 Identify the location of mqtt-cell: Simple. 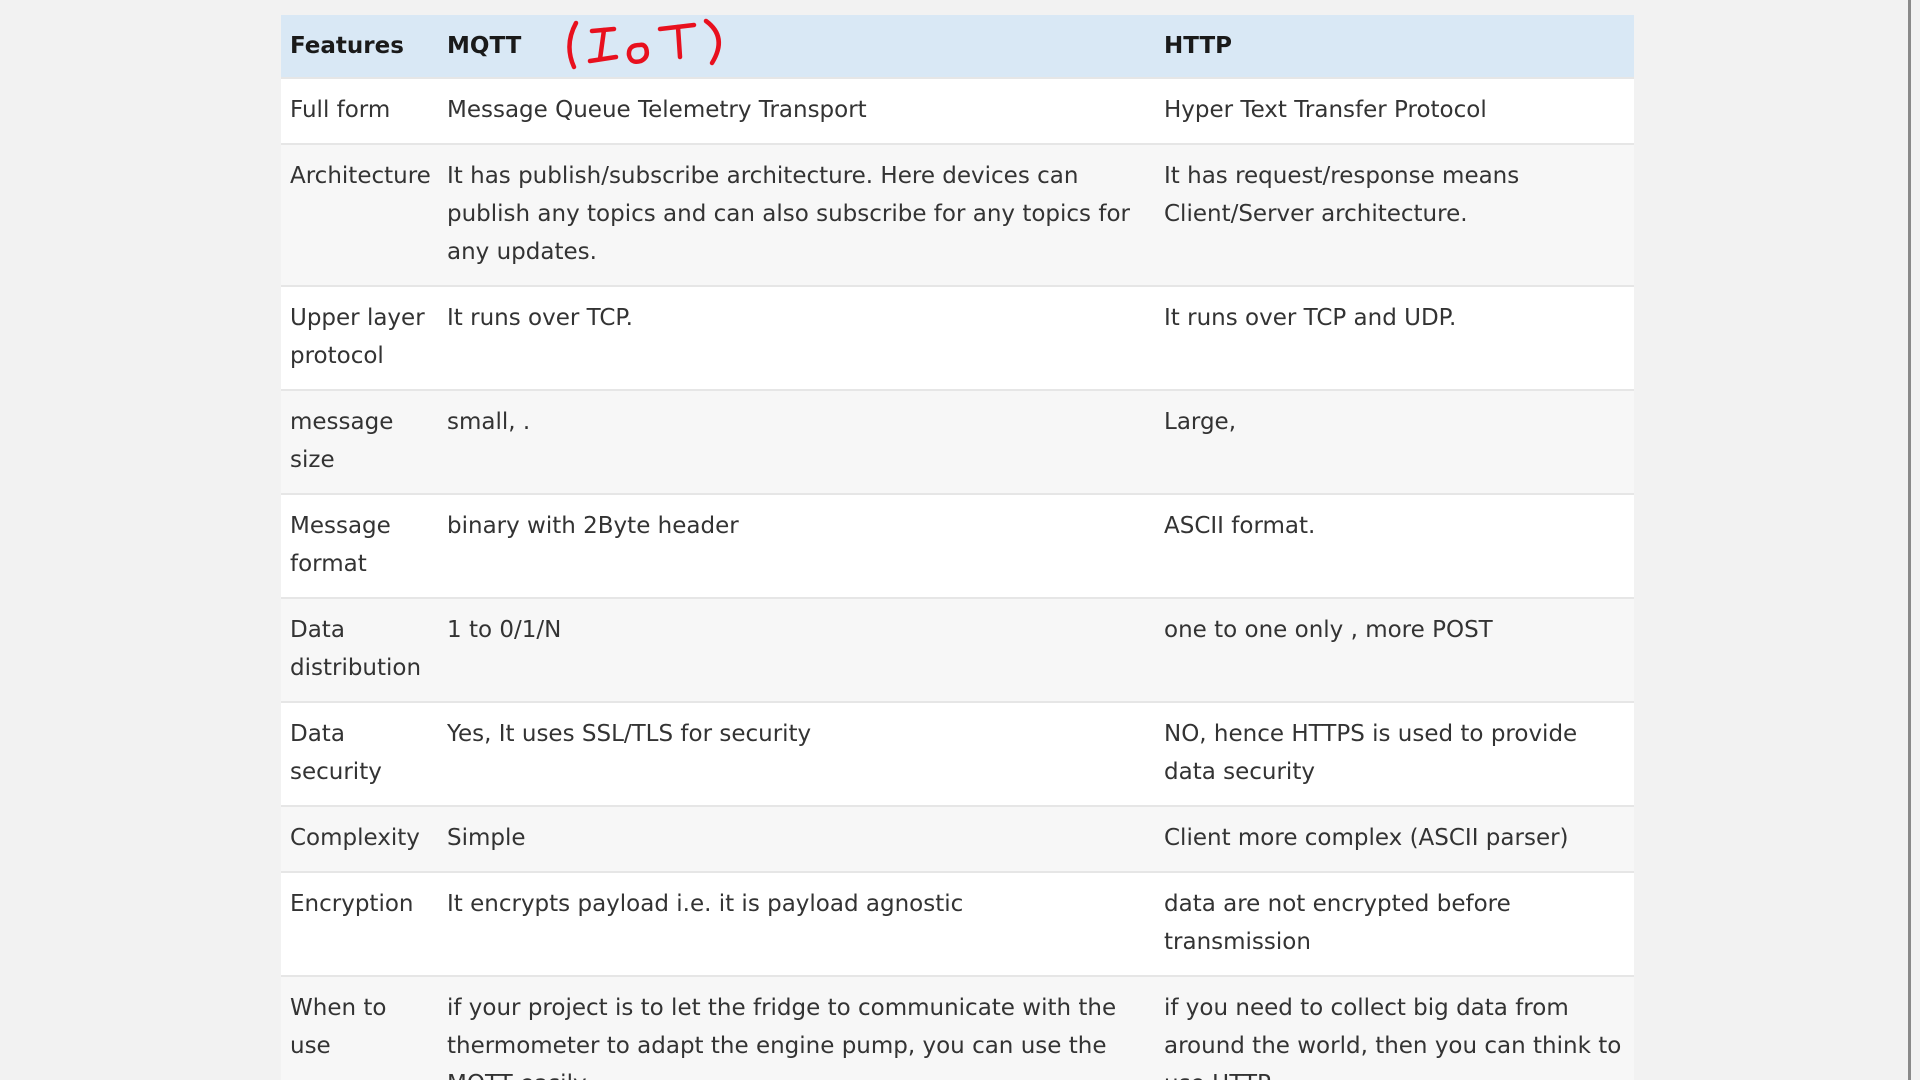
(486, 838).